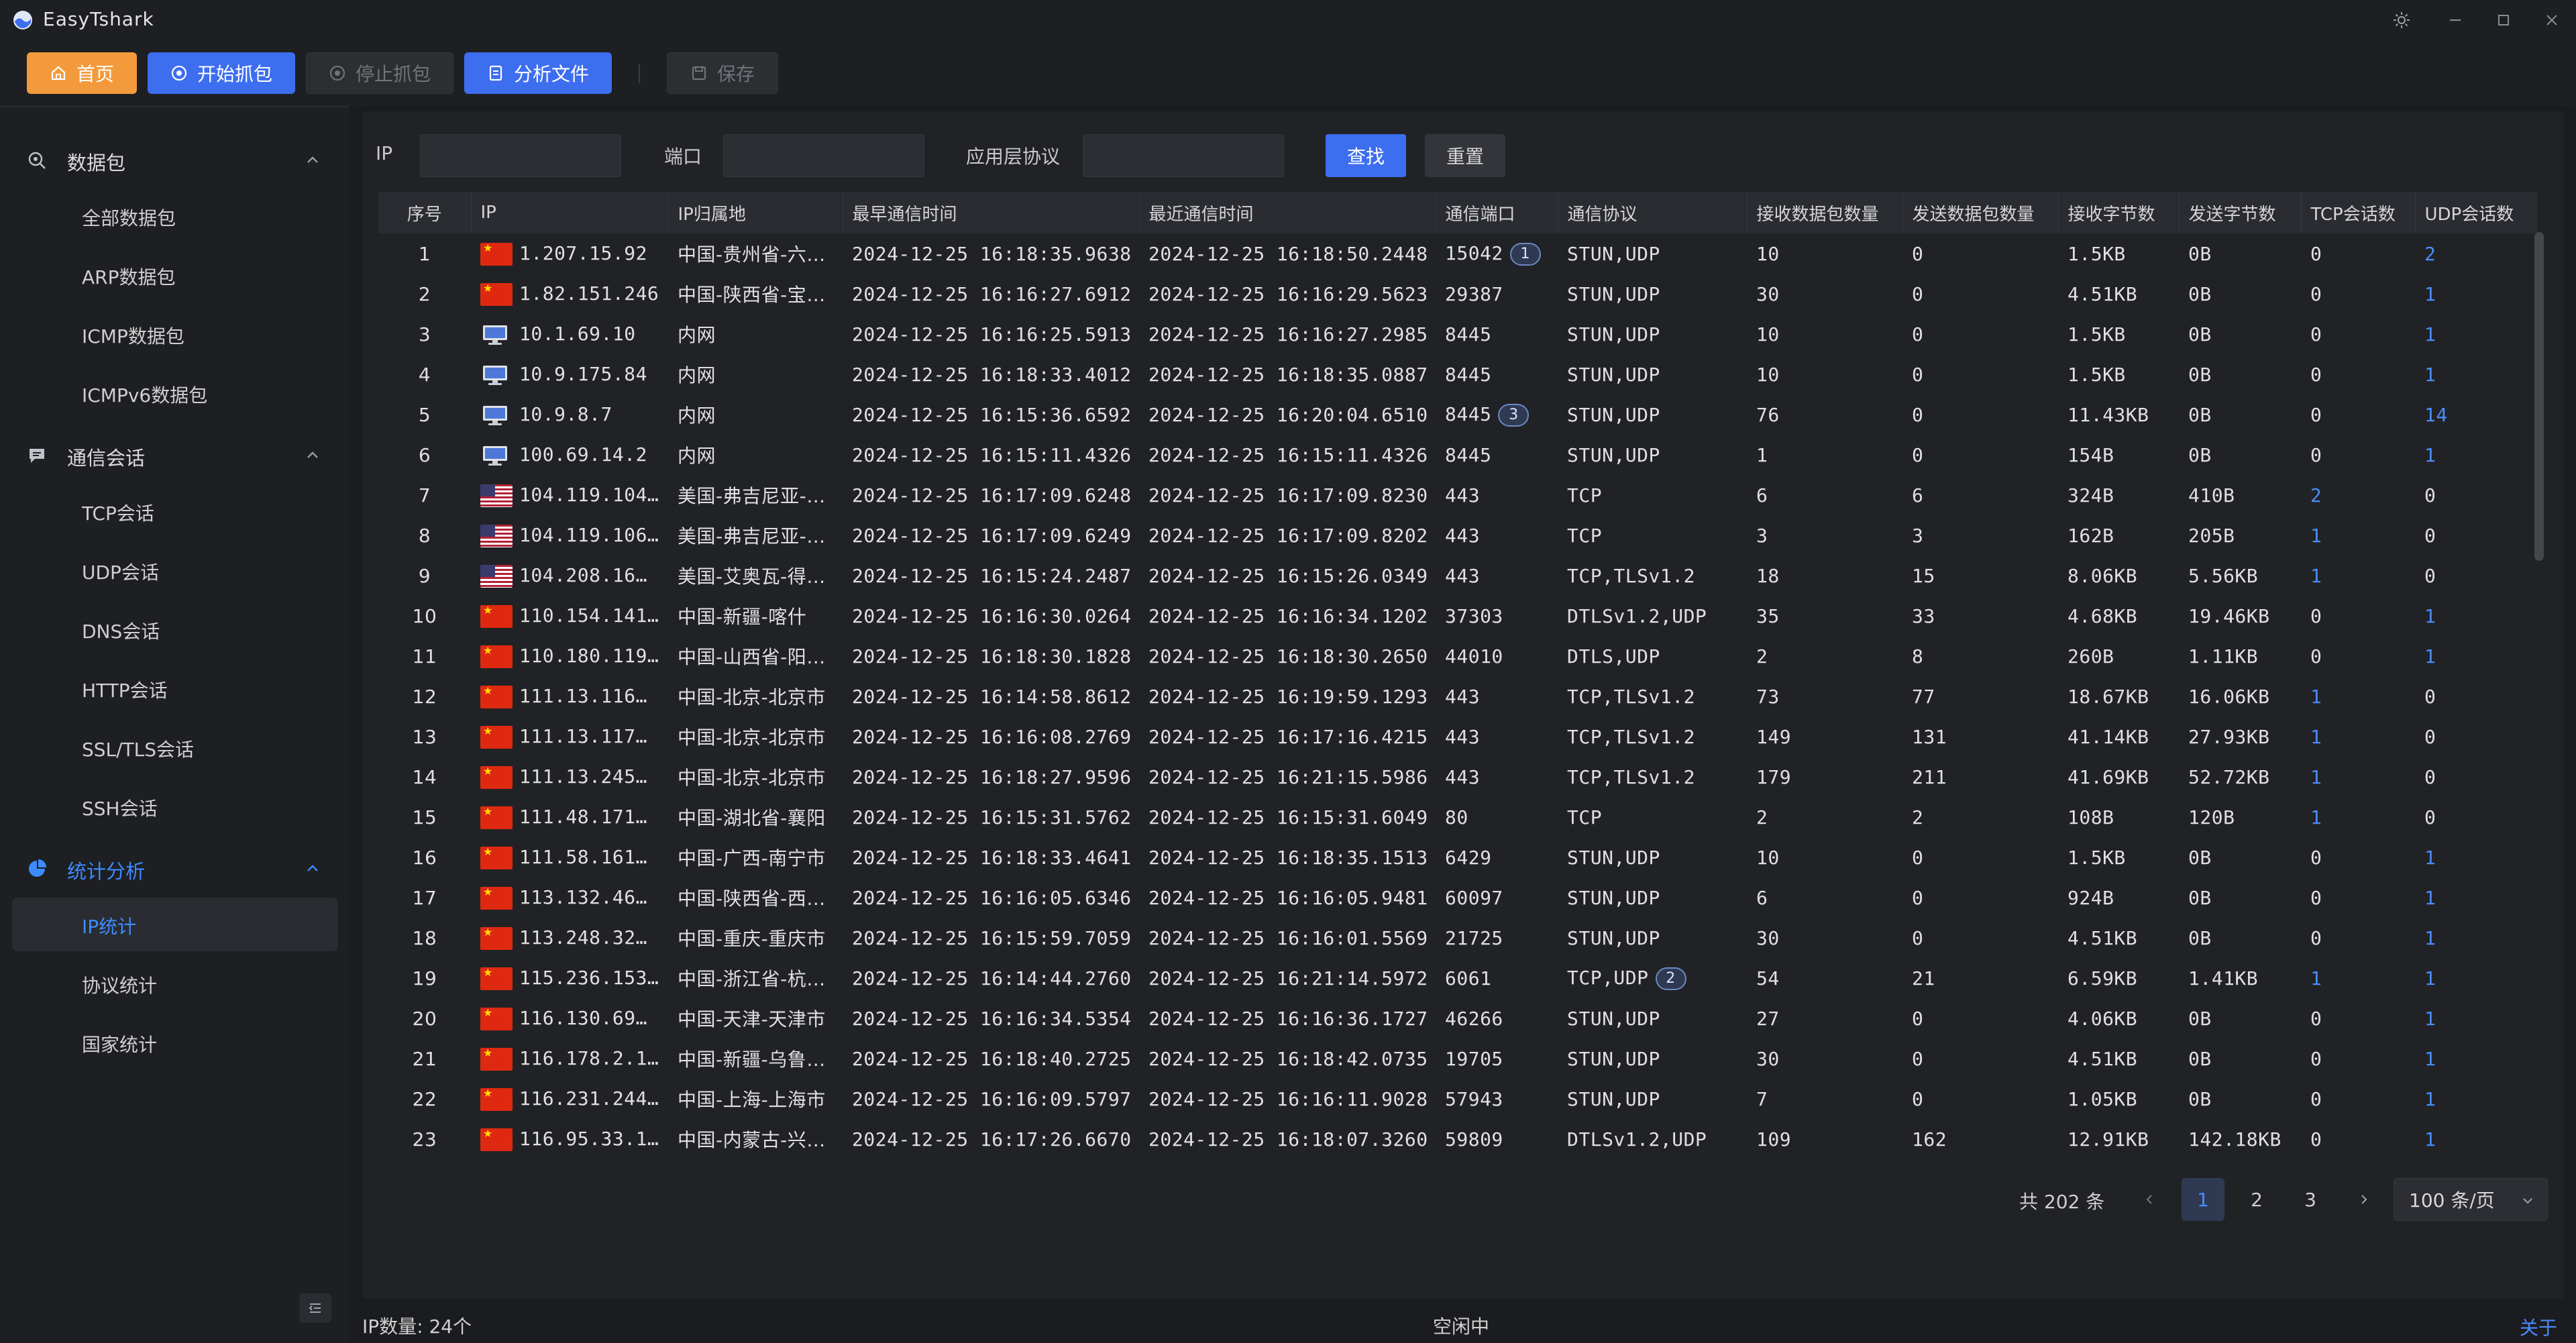 This screenshot has width=2576, height=1343. Describe the element at coordinates (755, 212) in the screenshot. I see `column-header: IP归属地` at that location.